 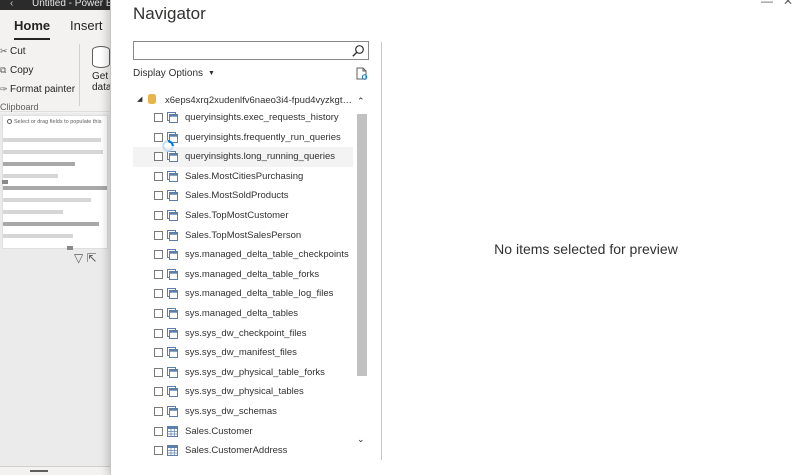 I want to click on scrollbar-thumb, so click(x=362, y=245).